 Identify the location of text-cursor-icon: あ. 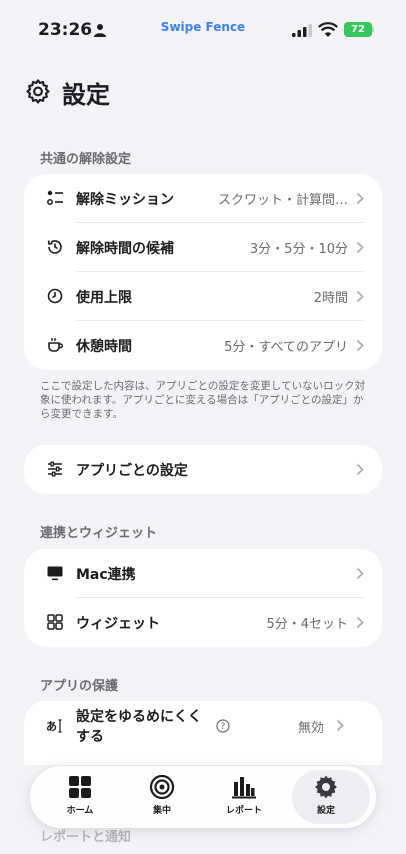
(54, 726).